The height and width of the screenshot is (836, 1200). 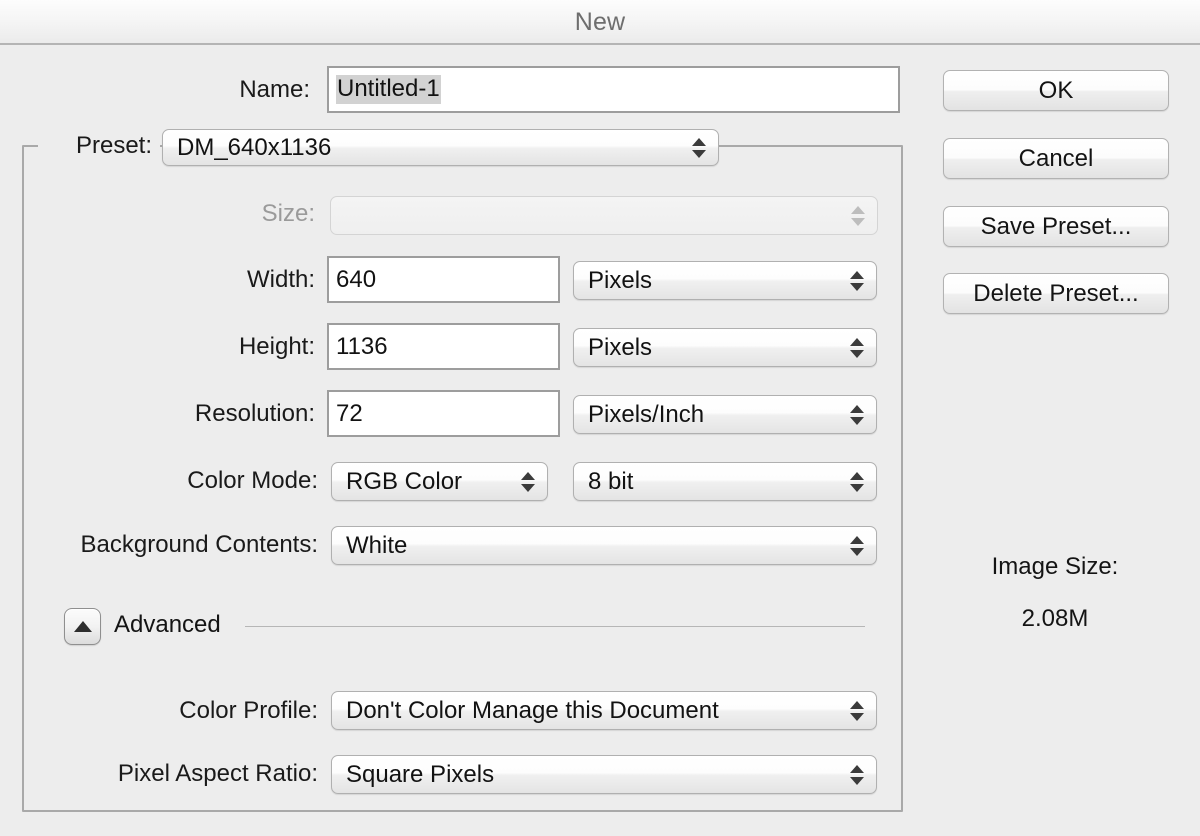 I want to click on width-unit-value: Pixels, so click(x=620, y=280).